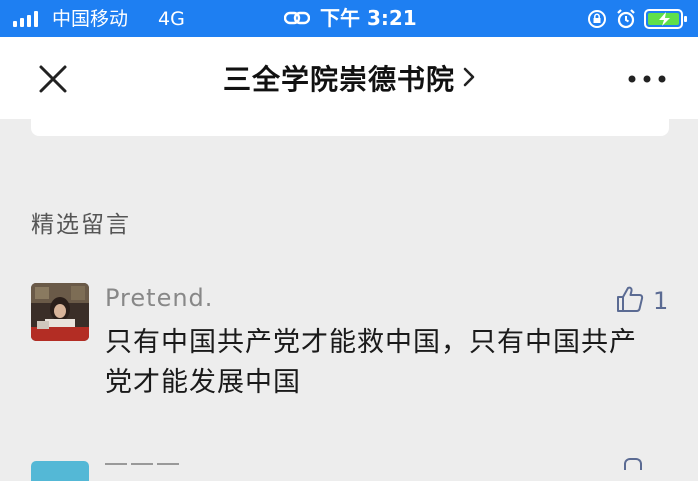 This screenshot has width=698, height=481. Describe the element at coordinates (159, 298) in the screenshot. I see `comment-username: Pretend.` at that location.